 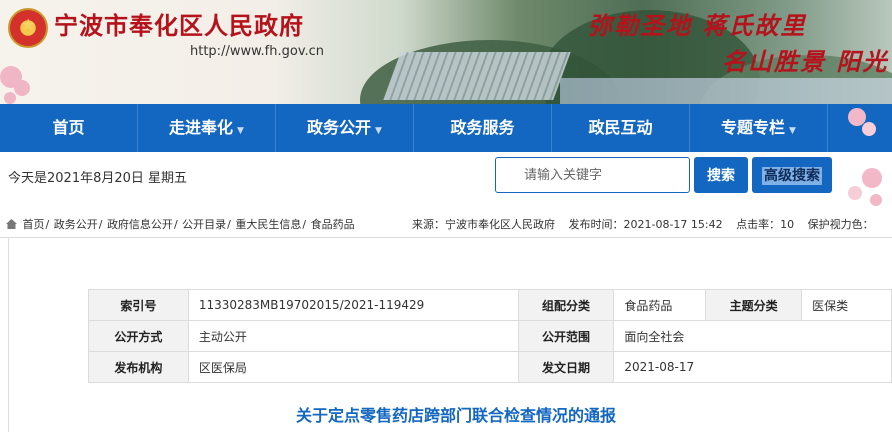 I want to click on scope-label: 公开范围, so click(x=566, y=336).